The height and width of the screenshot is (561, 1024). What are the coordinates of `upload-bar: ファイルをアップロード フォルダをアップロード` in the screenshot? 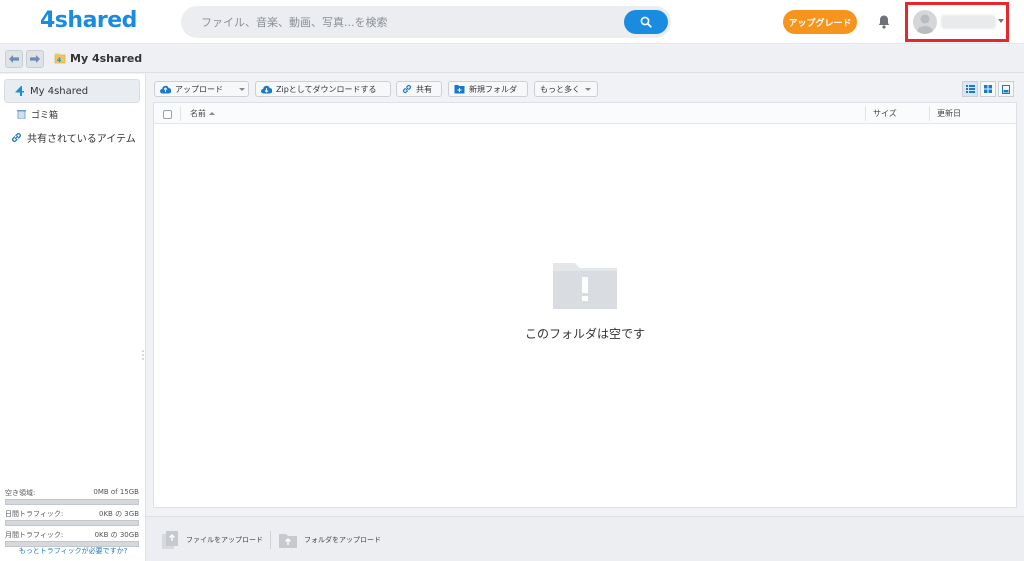 It's located at (585, 538).